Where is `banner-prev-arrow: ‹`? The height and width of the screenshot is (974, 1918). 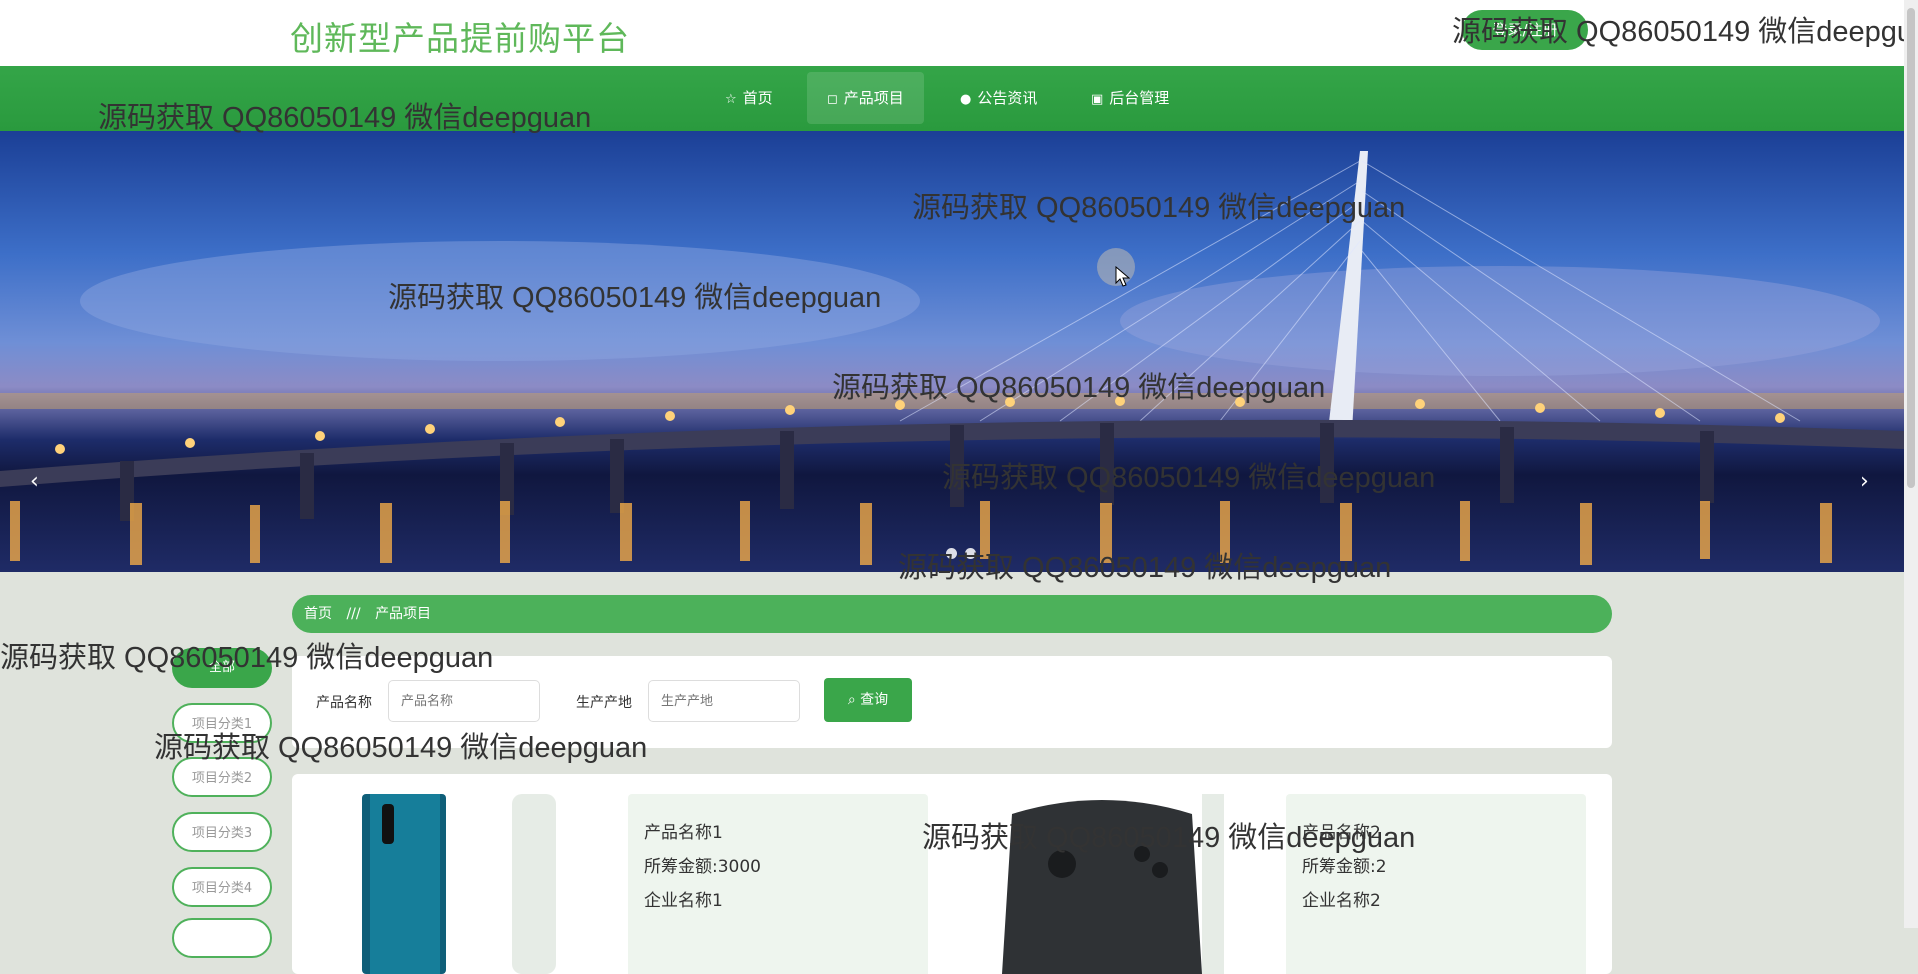 banner-prev-arrow: ‹ is located at coordinates (34, 481).